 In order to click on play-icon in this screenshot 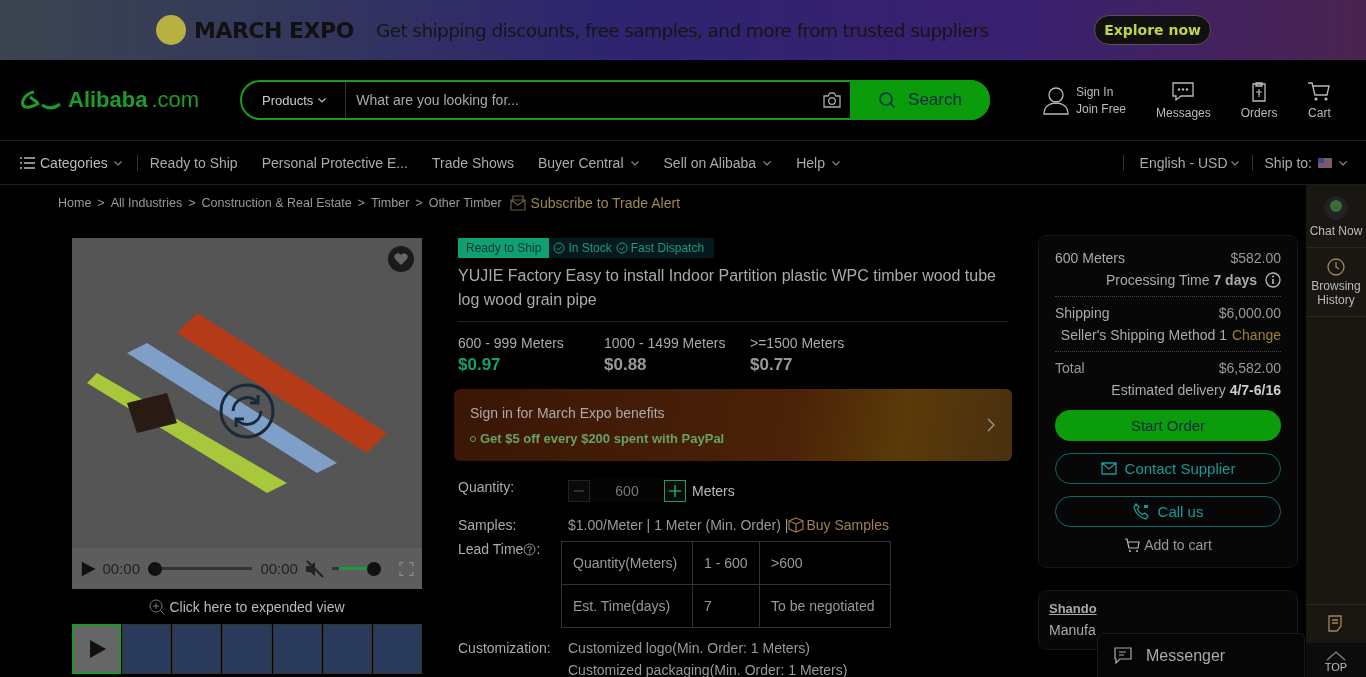, I will do `click(88, 568)`.